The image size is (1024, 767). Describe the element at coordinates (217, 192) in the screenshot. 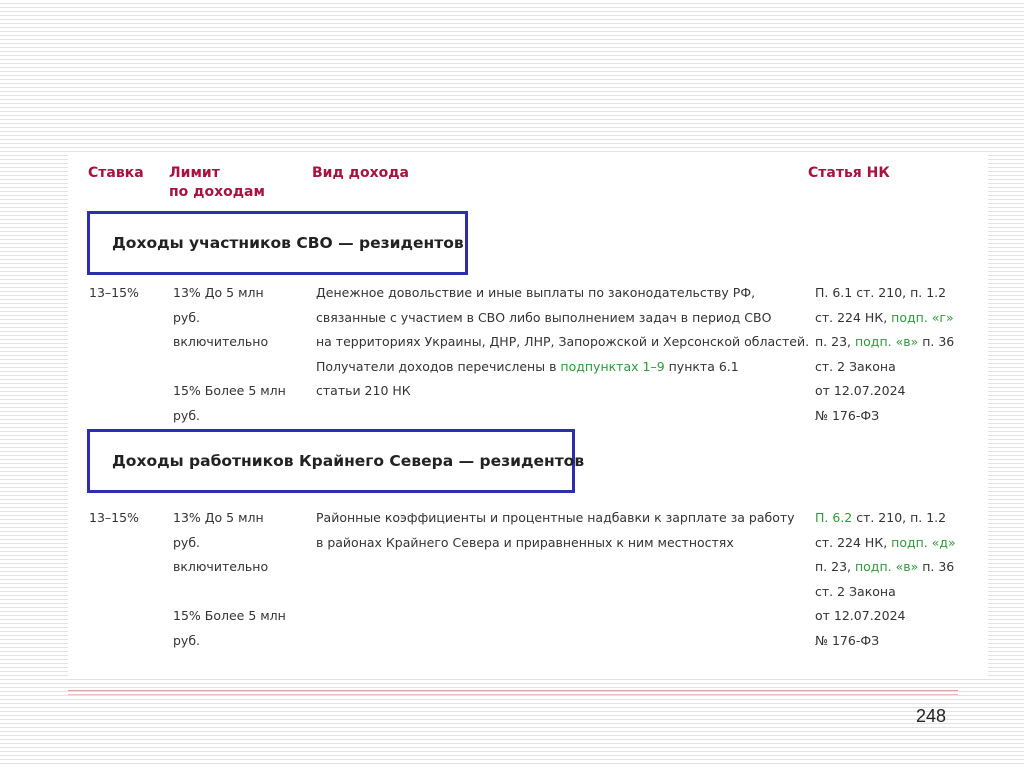

I see `header-limit-line2: по доходам` at that location.